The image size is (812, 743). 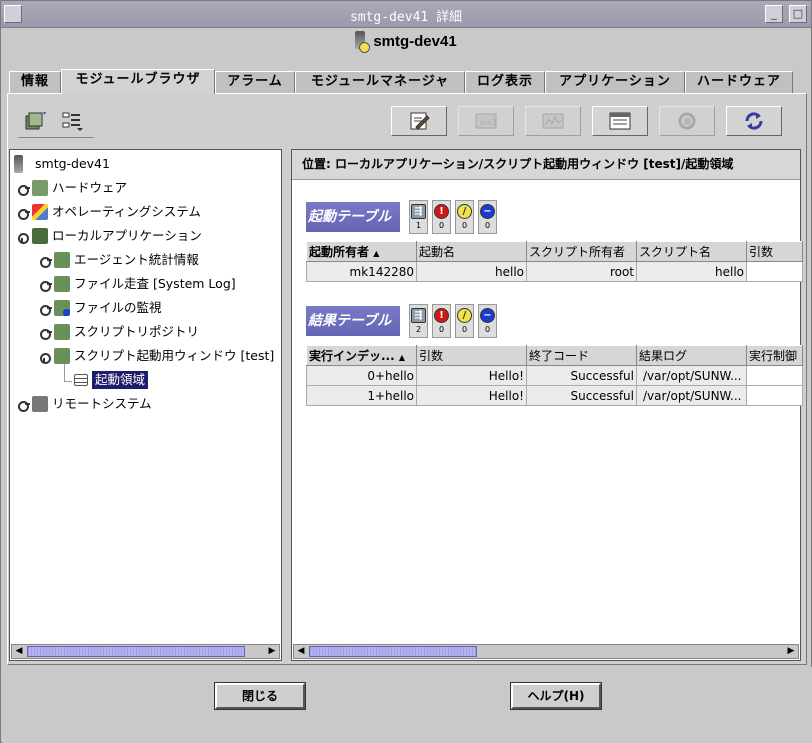 What do you see at coordinates (505, 82) in the screenshot?
I see `tab-log-view: ログ表示` at bounding box center [505, 82].